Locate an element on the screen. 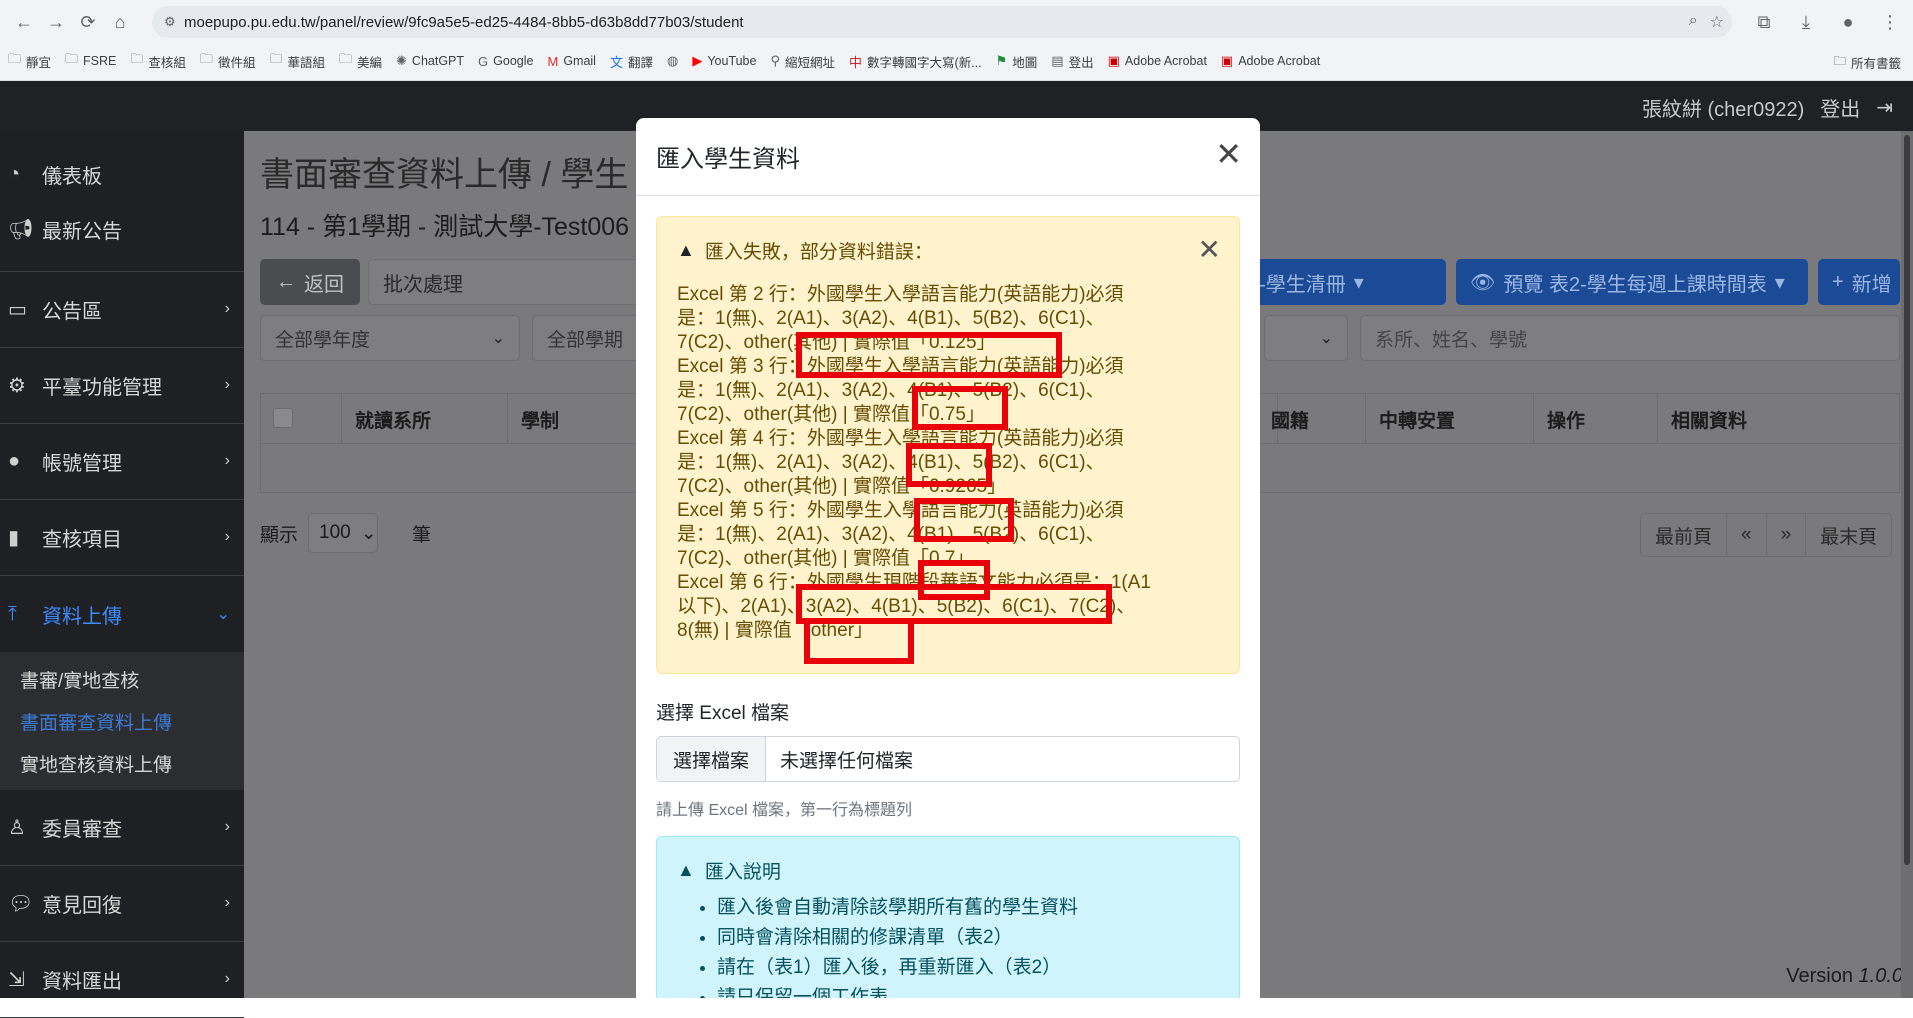 The image size is (1913, 1018). filter-select: ⌄ is located at coordinates (1306, 338).